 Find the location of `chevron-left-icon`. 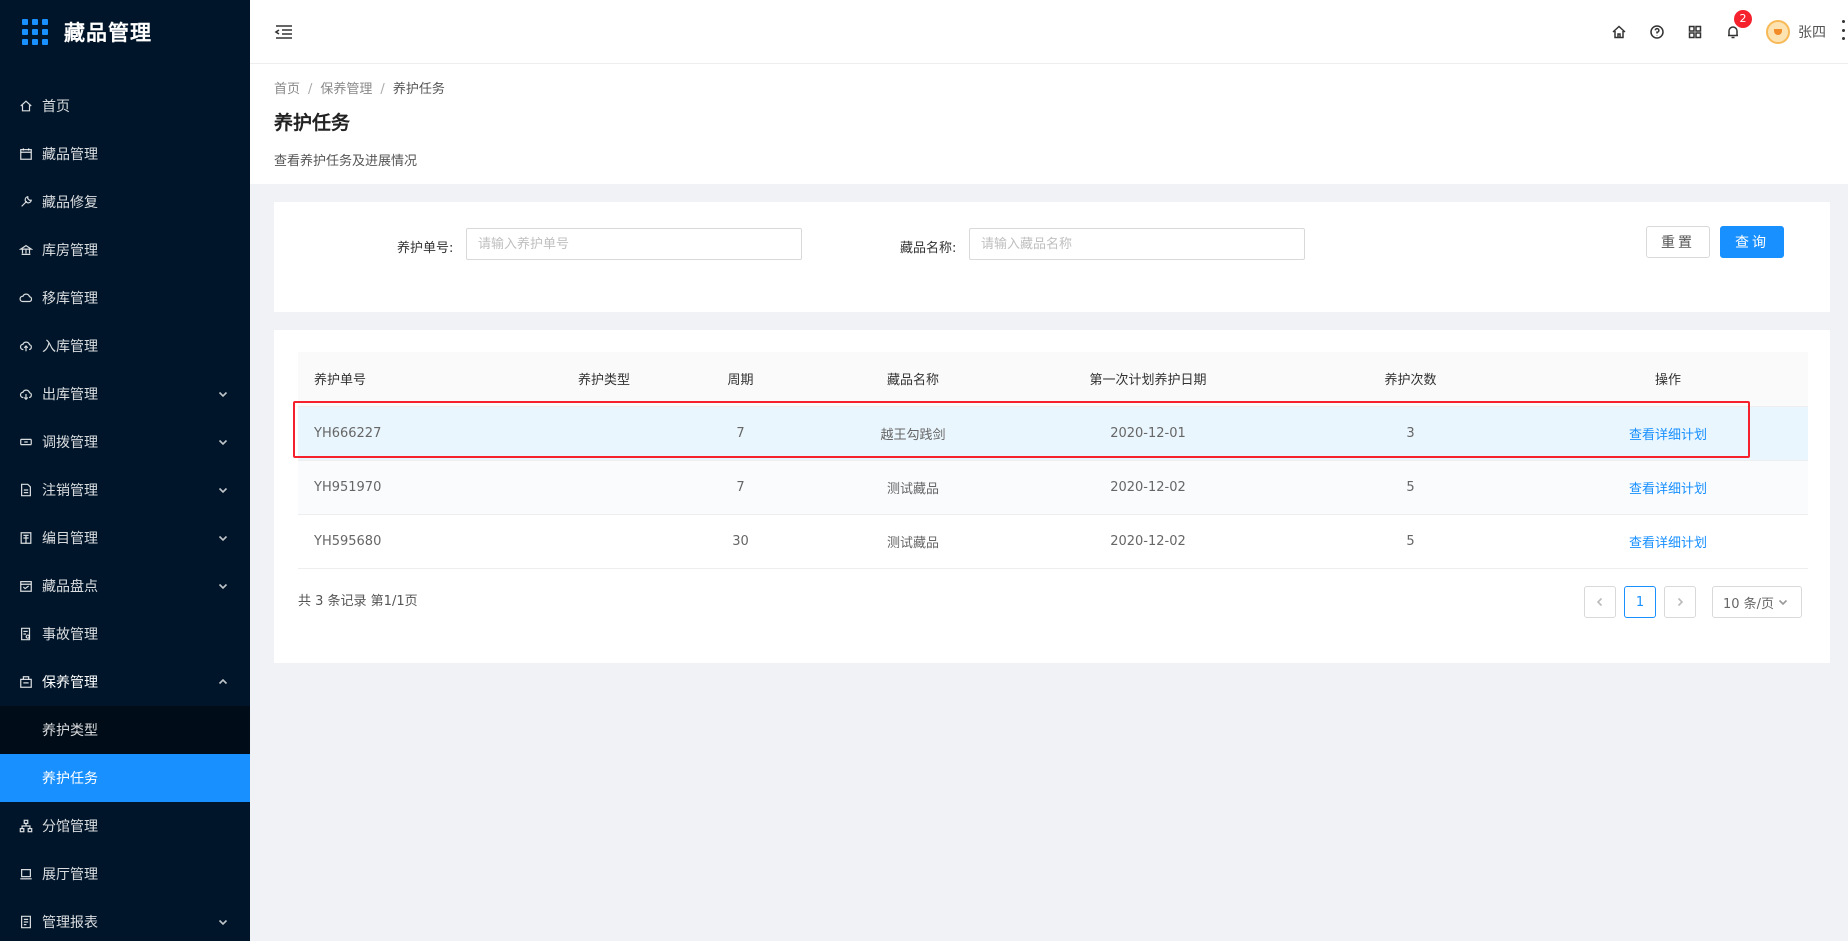

chevron-left-icon is located at coordinates (1599, 602).